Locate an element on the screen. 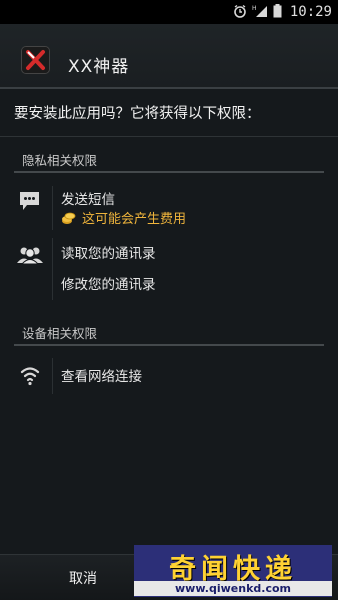  contacts-icon is located at coordinates (30, 257).